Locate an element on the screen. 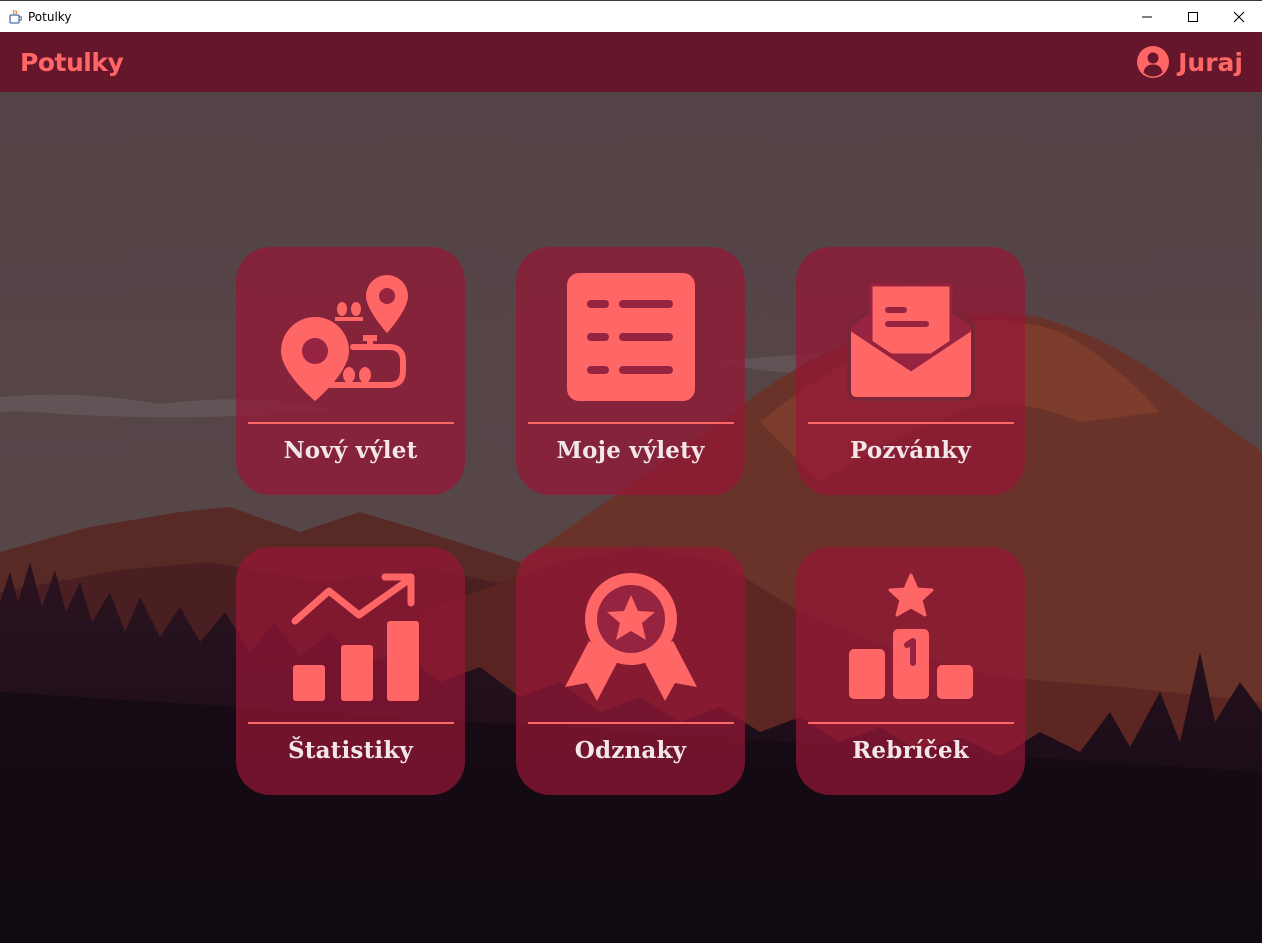  user-menu: Juraj is located at coordinates (1189, 62).